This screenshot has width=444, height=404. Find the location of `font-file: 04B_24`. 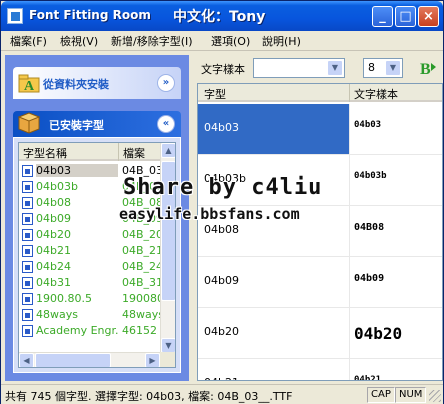

font-file: 04B_24 is located at coordinates (141, 266).